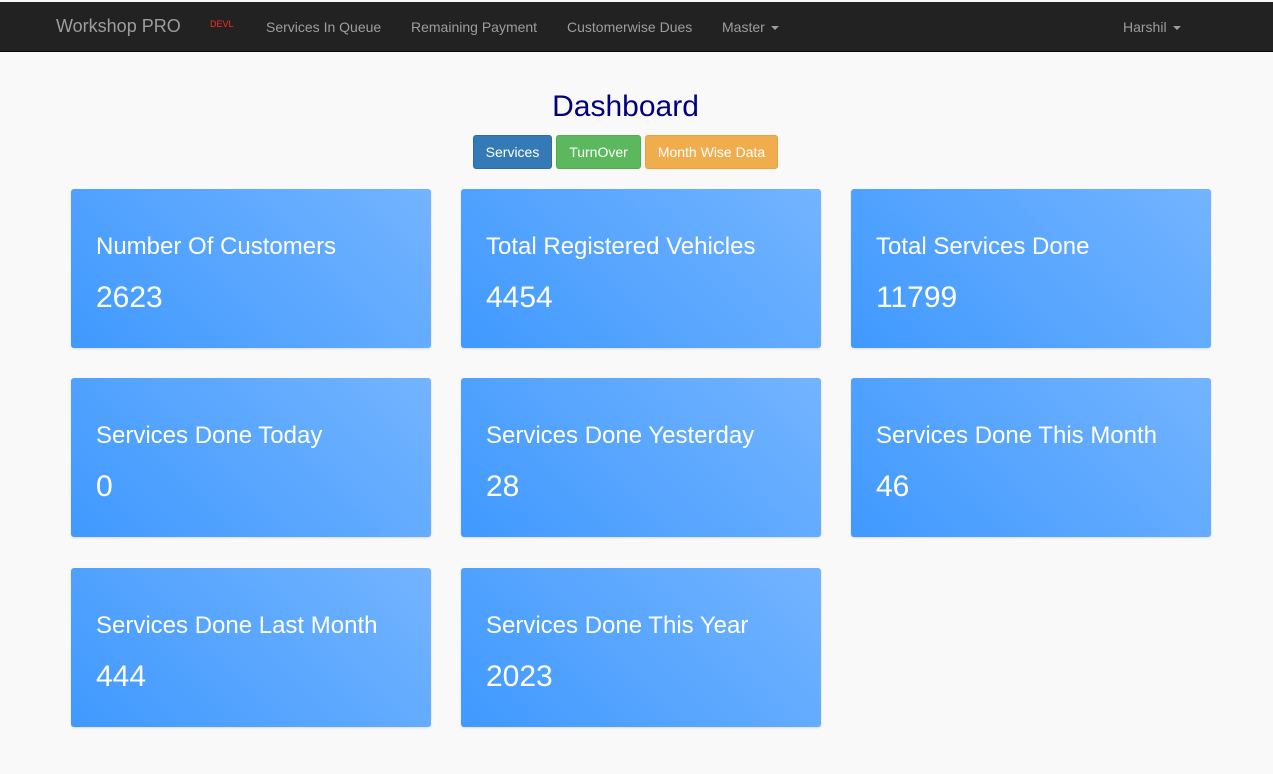  Describe the element at coordinates (617, 625) in the screenshot. I see `card-title: Services Done This Year` at that location.